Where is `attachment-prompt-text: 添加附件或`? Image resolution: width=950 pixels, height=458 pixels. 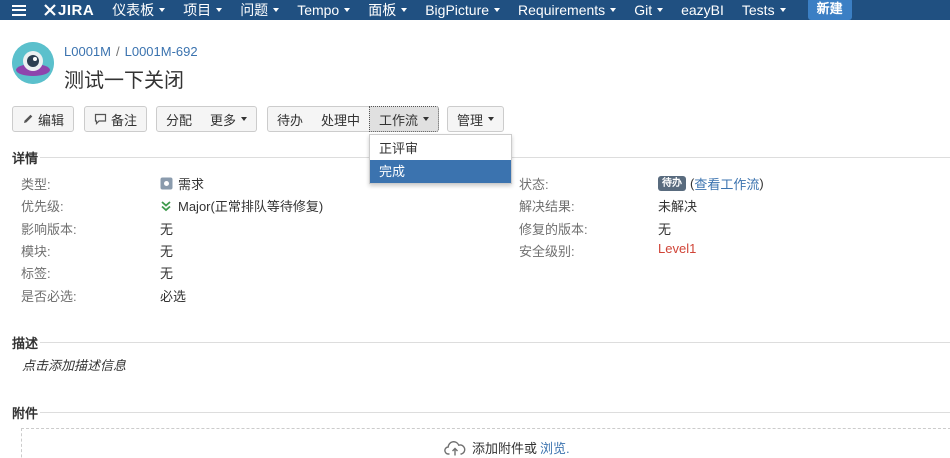 attachment-prompt-text: 添加附件或 is located at coordinates (505, 448).